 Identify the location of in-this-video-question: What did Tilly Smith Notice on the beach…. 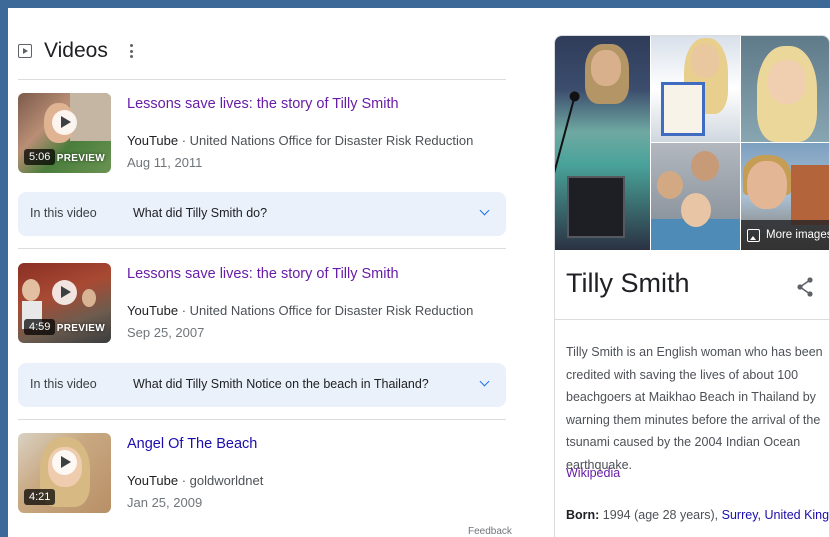
(281, 384).